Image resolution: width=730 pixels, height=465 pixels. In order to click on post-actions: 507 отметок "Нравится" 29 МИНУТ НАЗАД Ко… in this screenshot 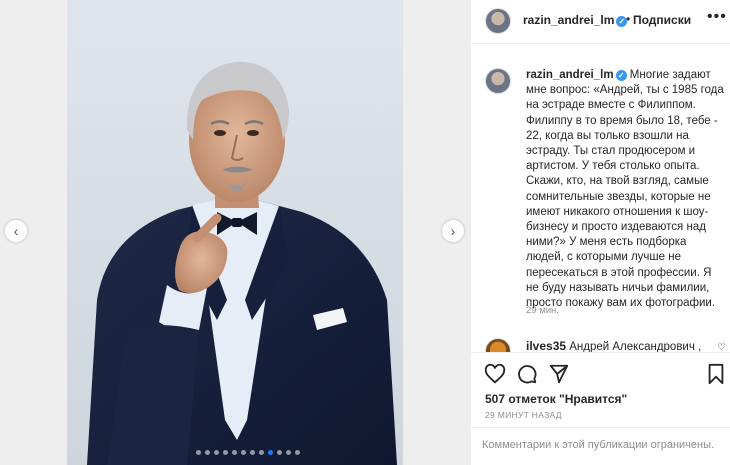, I will do `click(600, 408)`.